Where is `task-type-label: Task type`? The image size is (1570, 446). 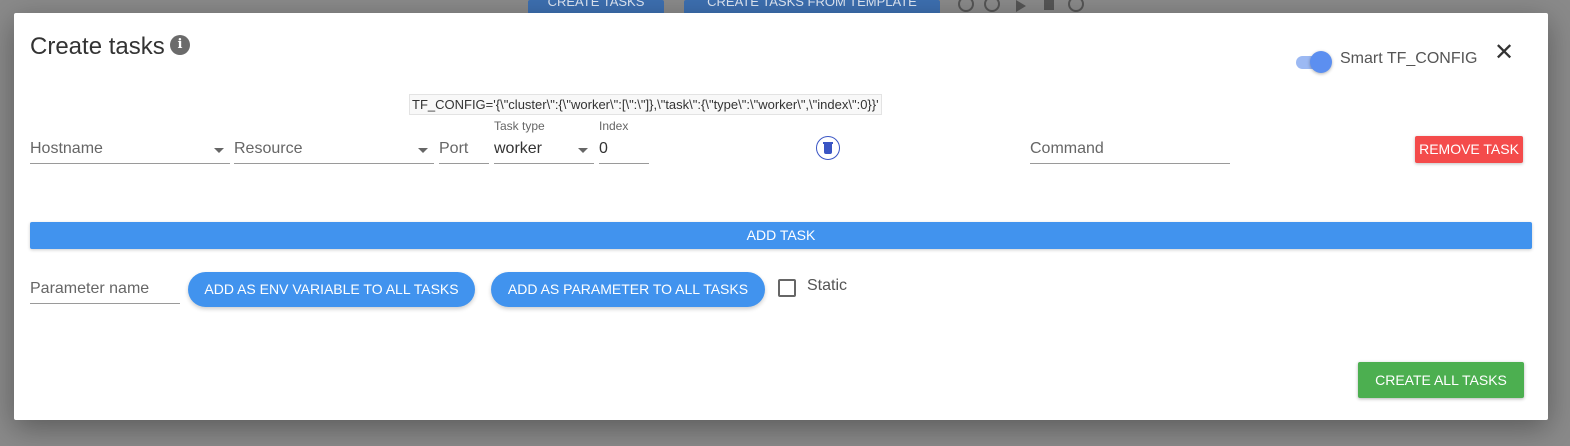
task-type-label: Task type is located at coordinates (519, 126).